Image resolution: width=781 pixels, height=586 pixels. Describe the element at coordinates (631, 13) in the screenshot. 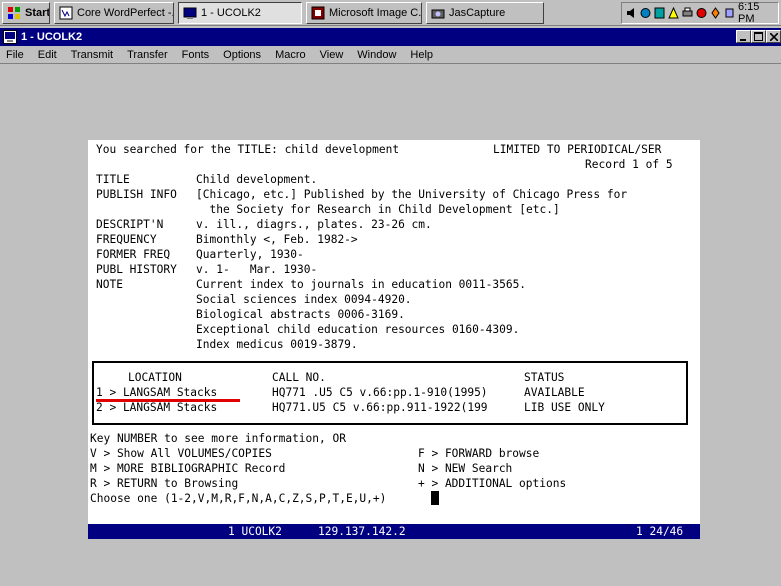

I see `volume-icon` at that location.